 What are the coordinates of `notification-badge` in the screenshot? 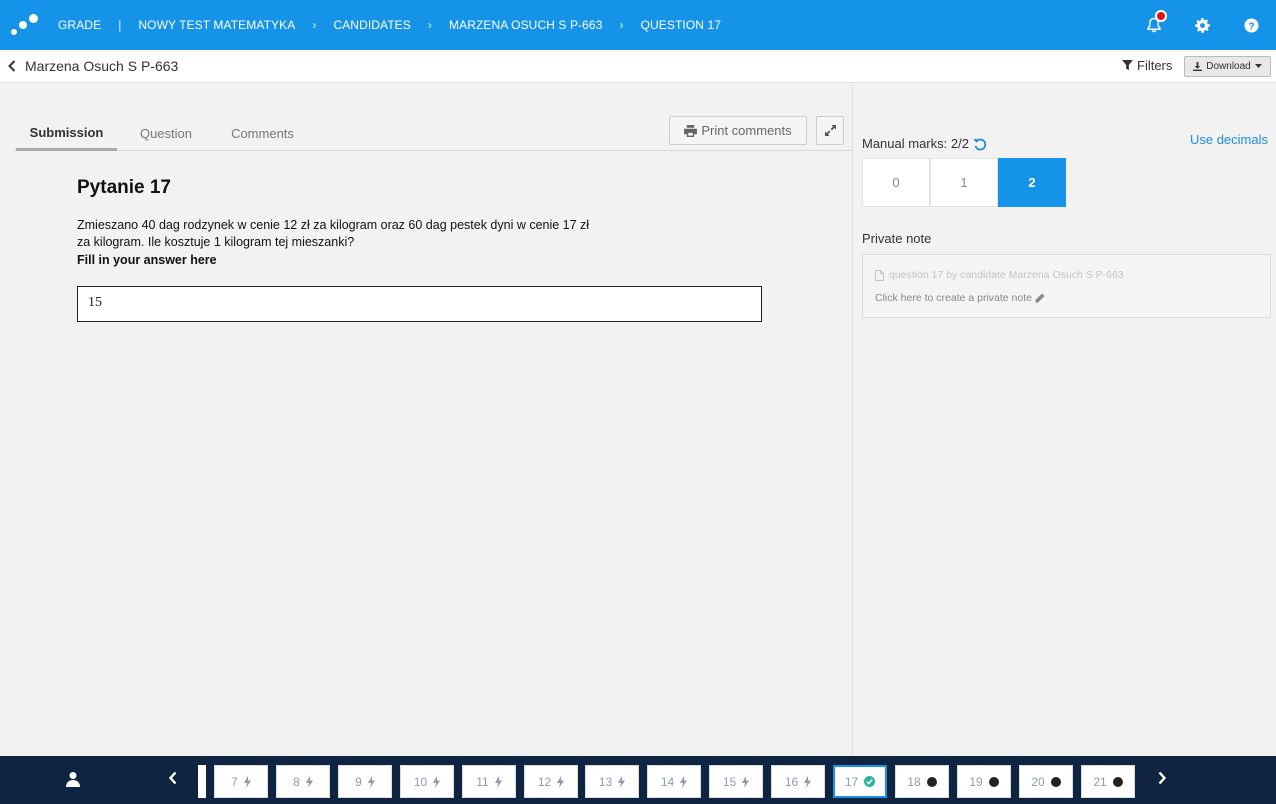 It's located at (1161, 16).